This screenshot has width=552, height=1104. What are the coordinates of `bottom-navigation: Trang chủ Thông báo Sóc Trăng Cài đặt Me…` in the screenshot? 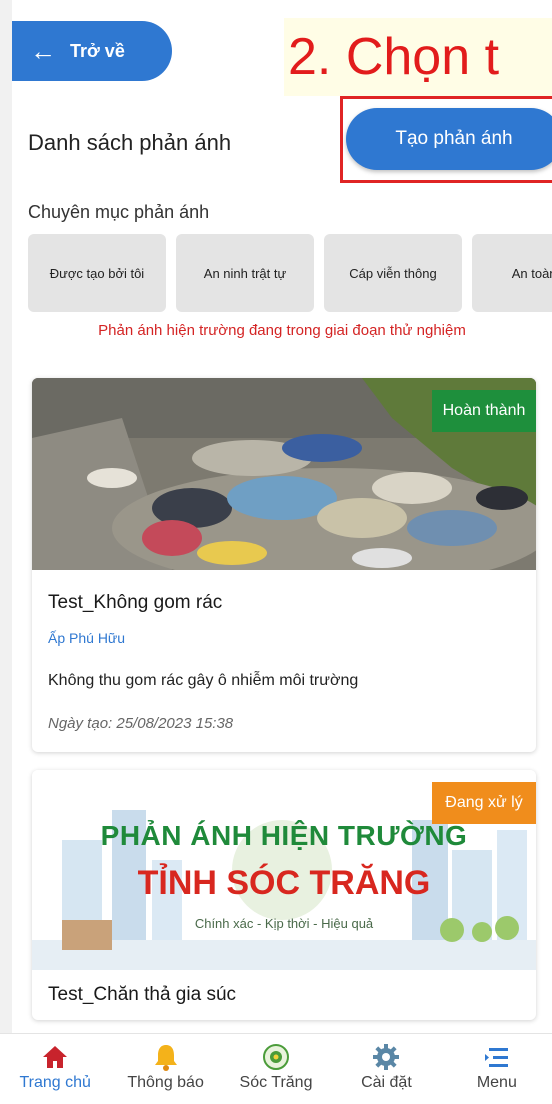 It's located at (276, 1068).